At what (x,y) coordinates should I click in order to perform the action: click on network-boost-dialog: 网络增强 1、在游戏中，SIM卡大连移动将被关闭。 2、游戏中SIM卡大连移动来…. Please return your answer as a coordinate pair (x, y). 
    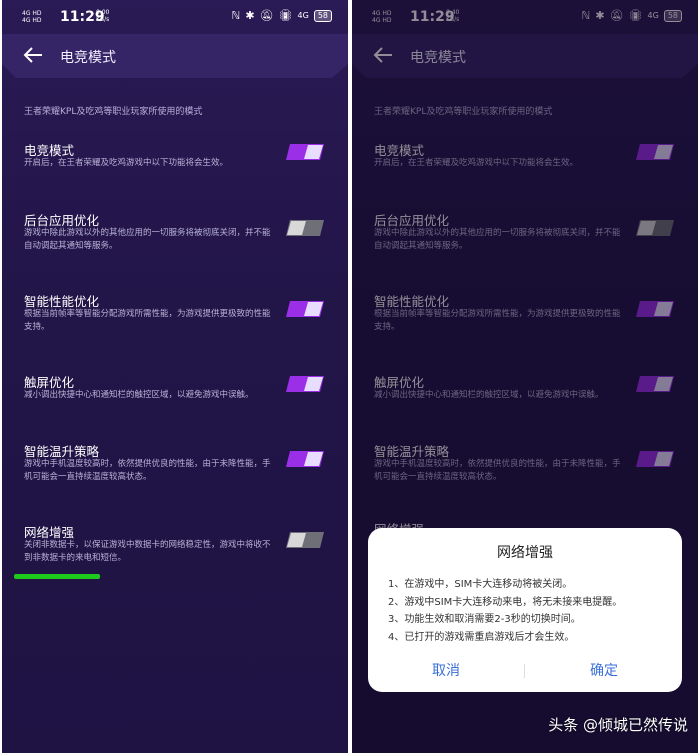
    Looking at the image, I should click on (525, 610).